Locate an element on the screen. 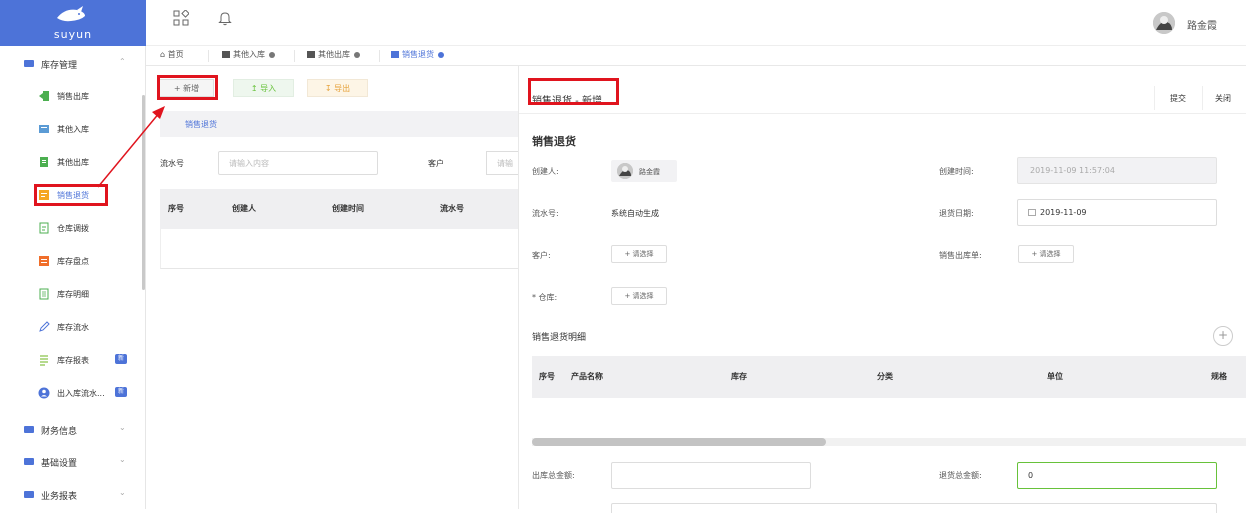 The image size is (1246, 513). created-time-field: 2019-11-09 11:57:04 is located at coordinates (1117, 170).